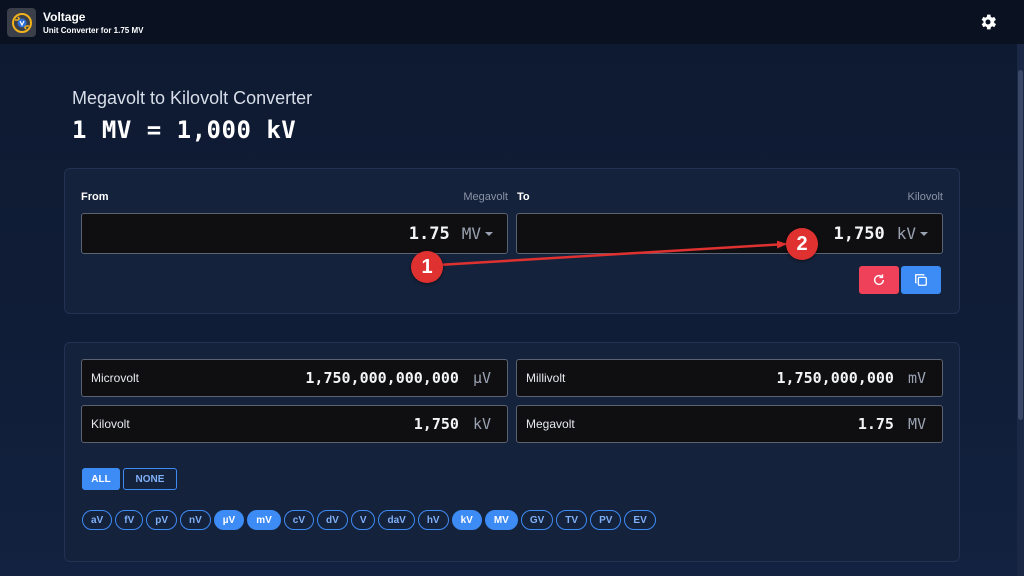  What do you see at coordinates (835, 378) in the screenshot?
I see `result-value: 1,750,000,000` at bounding box center [835, 378].